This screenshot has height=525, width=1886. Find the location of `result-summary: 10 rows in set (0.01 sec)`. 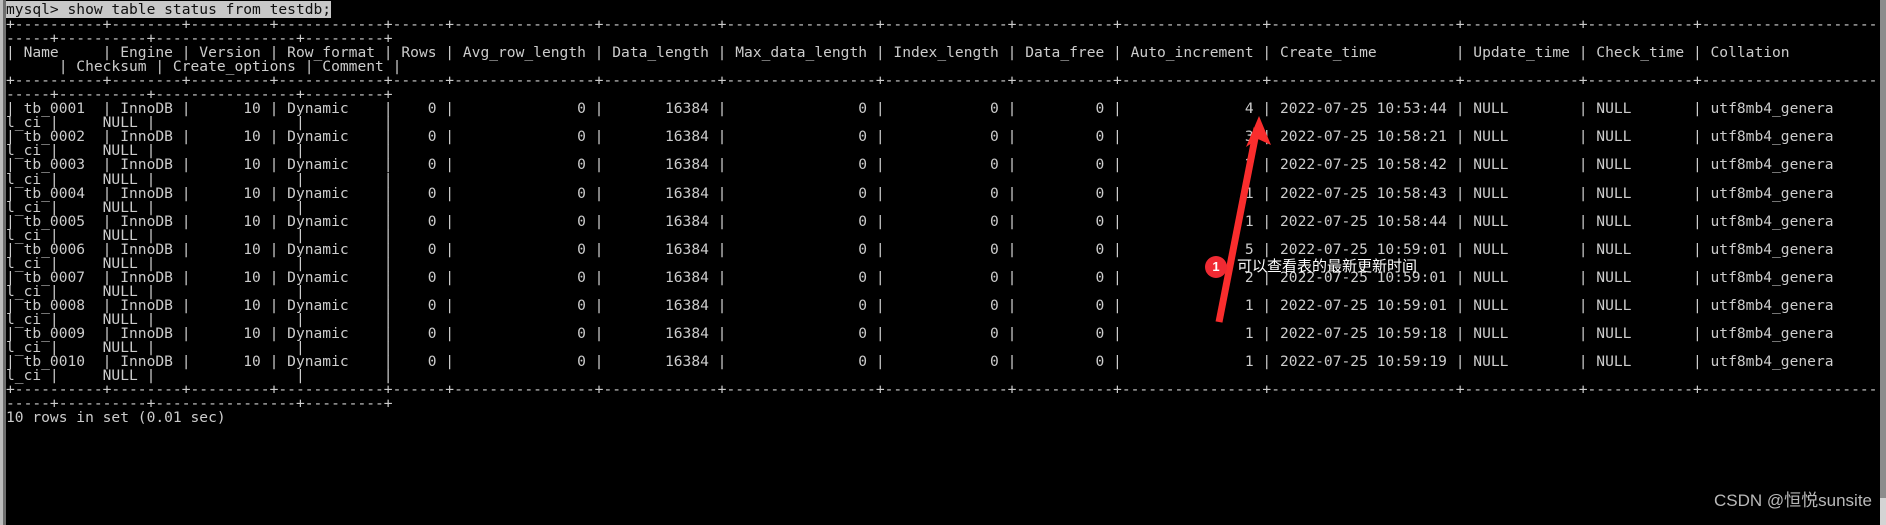

result-summary: 10 rows in set (0.01 sec) is located at coordinates (116, 418).